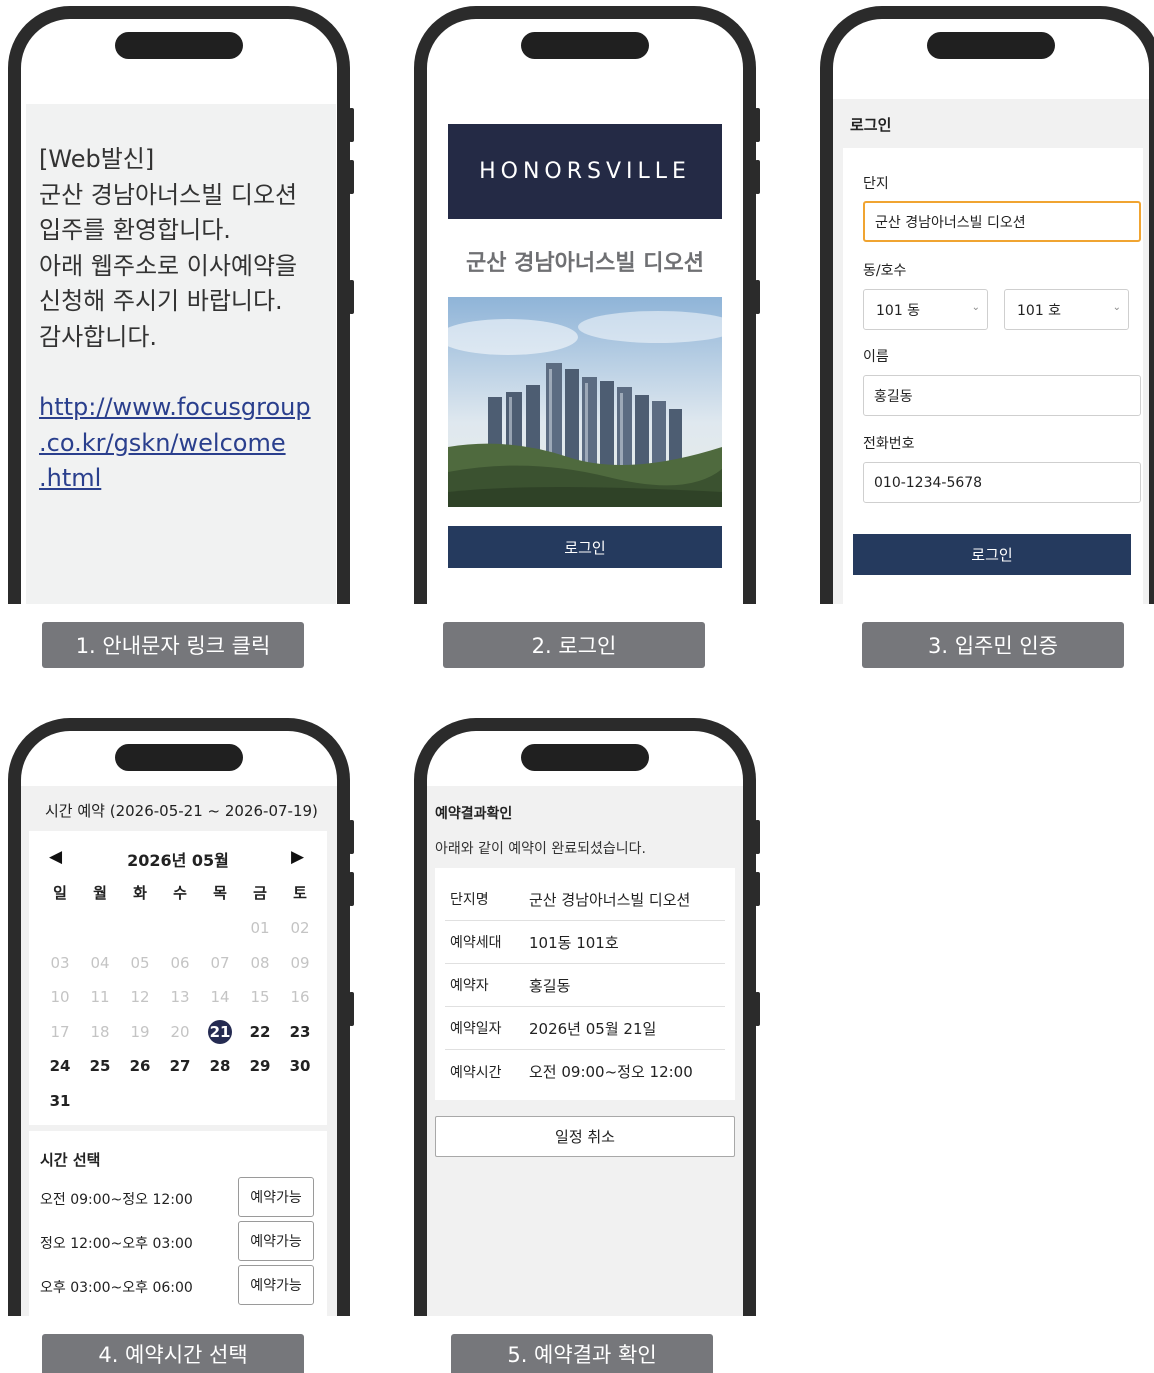 Image resolution: width=1154 pixels, height=1373 pixels. I want to click on calendar-day: 10, so click(60, 997).